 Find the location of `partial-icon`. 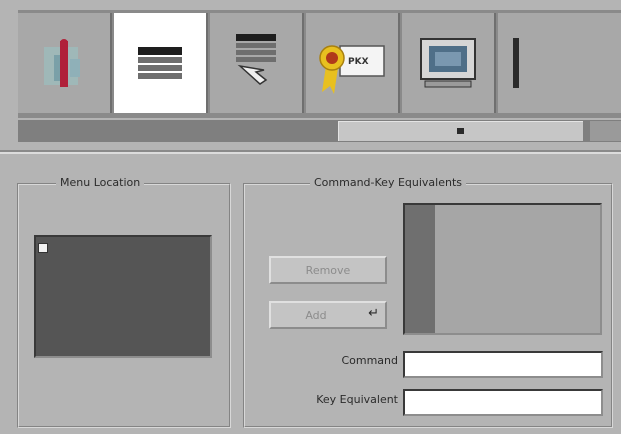

partial-icon is located at coordinates (515, 63).